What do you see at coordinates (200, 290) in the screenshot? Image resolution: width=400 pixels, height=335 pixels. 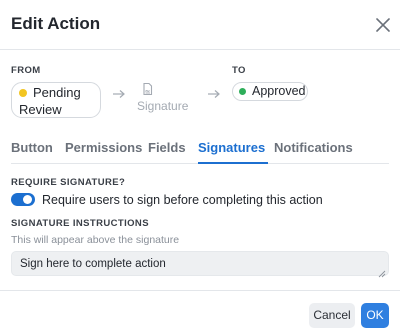 I see `footer-divider` at bounding box center [200, 290].